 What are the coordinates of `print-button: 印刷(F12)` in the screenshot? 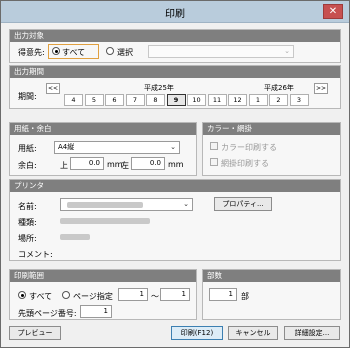 It's located at (197, 333).